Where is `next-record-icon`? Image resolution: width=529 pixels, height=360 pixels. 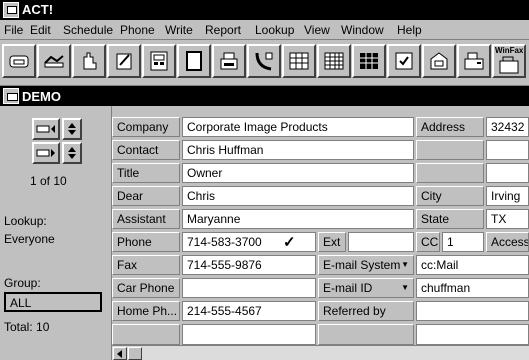
next-record-icon is located at coordinates (45, 153).